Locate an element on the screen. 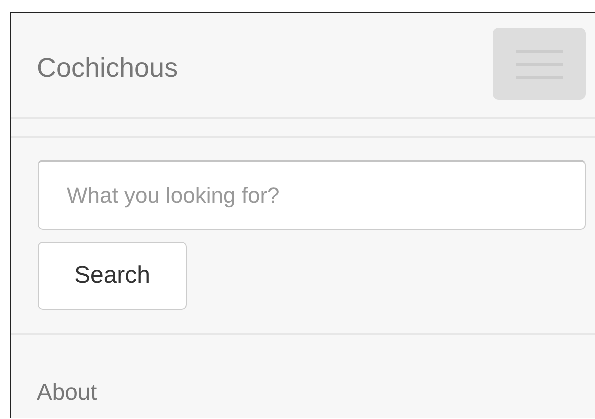 The height and width of the screenshot is (419, 595). search-button: Search is located at coordinates (112, 276).